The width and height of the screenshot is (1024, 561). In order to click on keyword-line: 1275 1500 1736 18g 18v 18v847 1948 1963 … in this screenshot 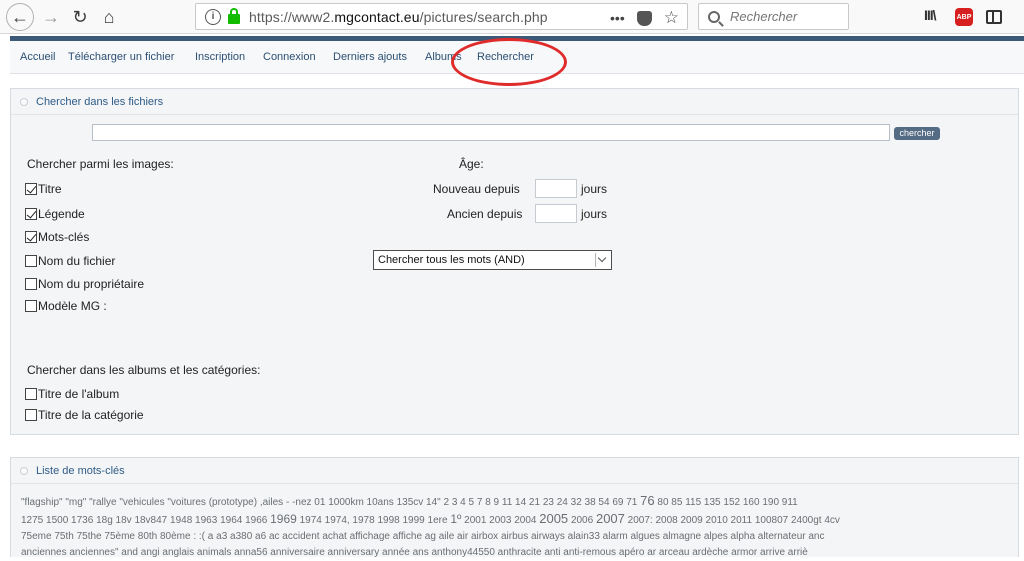, I will do `click(518, 520)`.